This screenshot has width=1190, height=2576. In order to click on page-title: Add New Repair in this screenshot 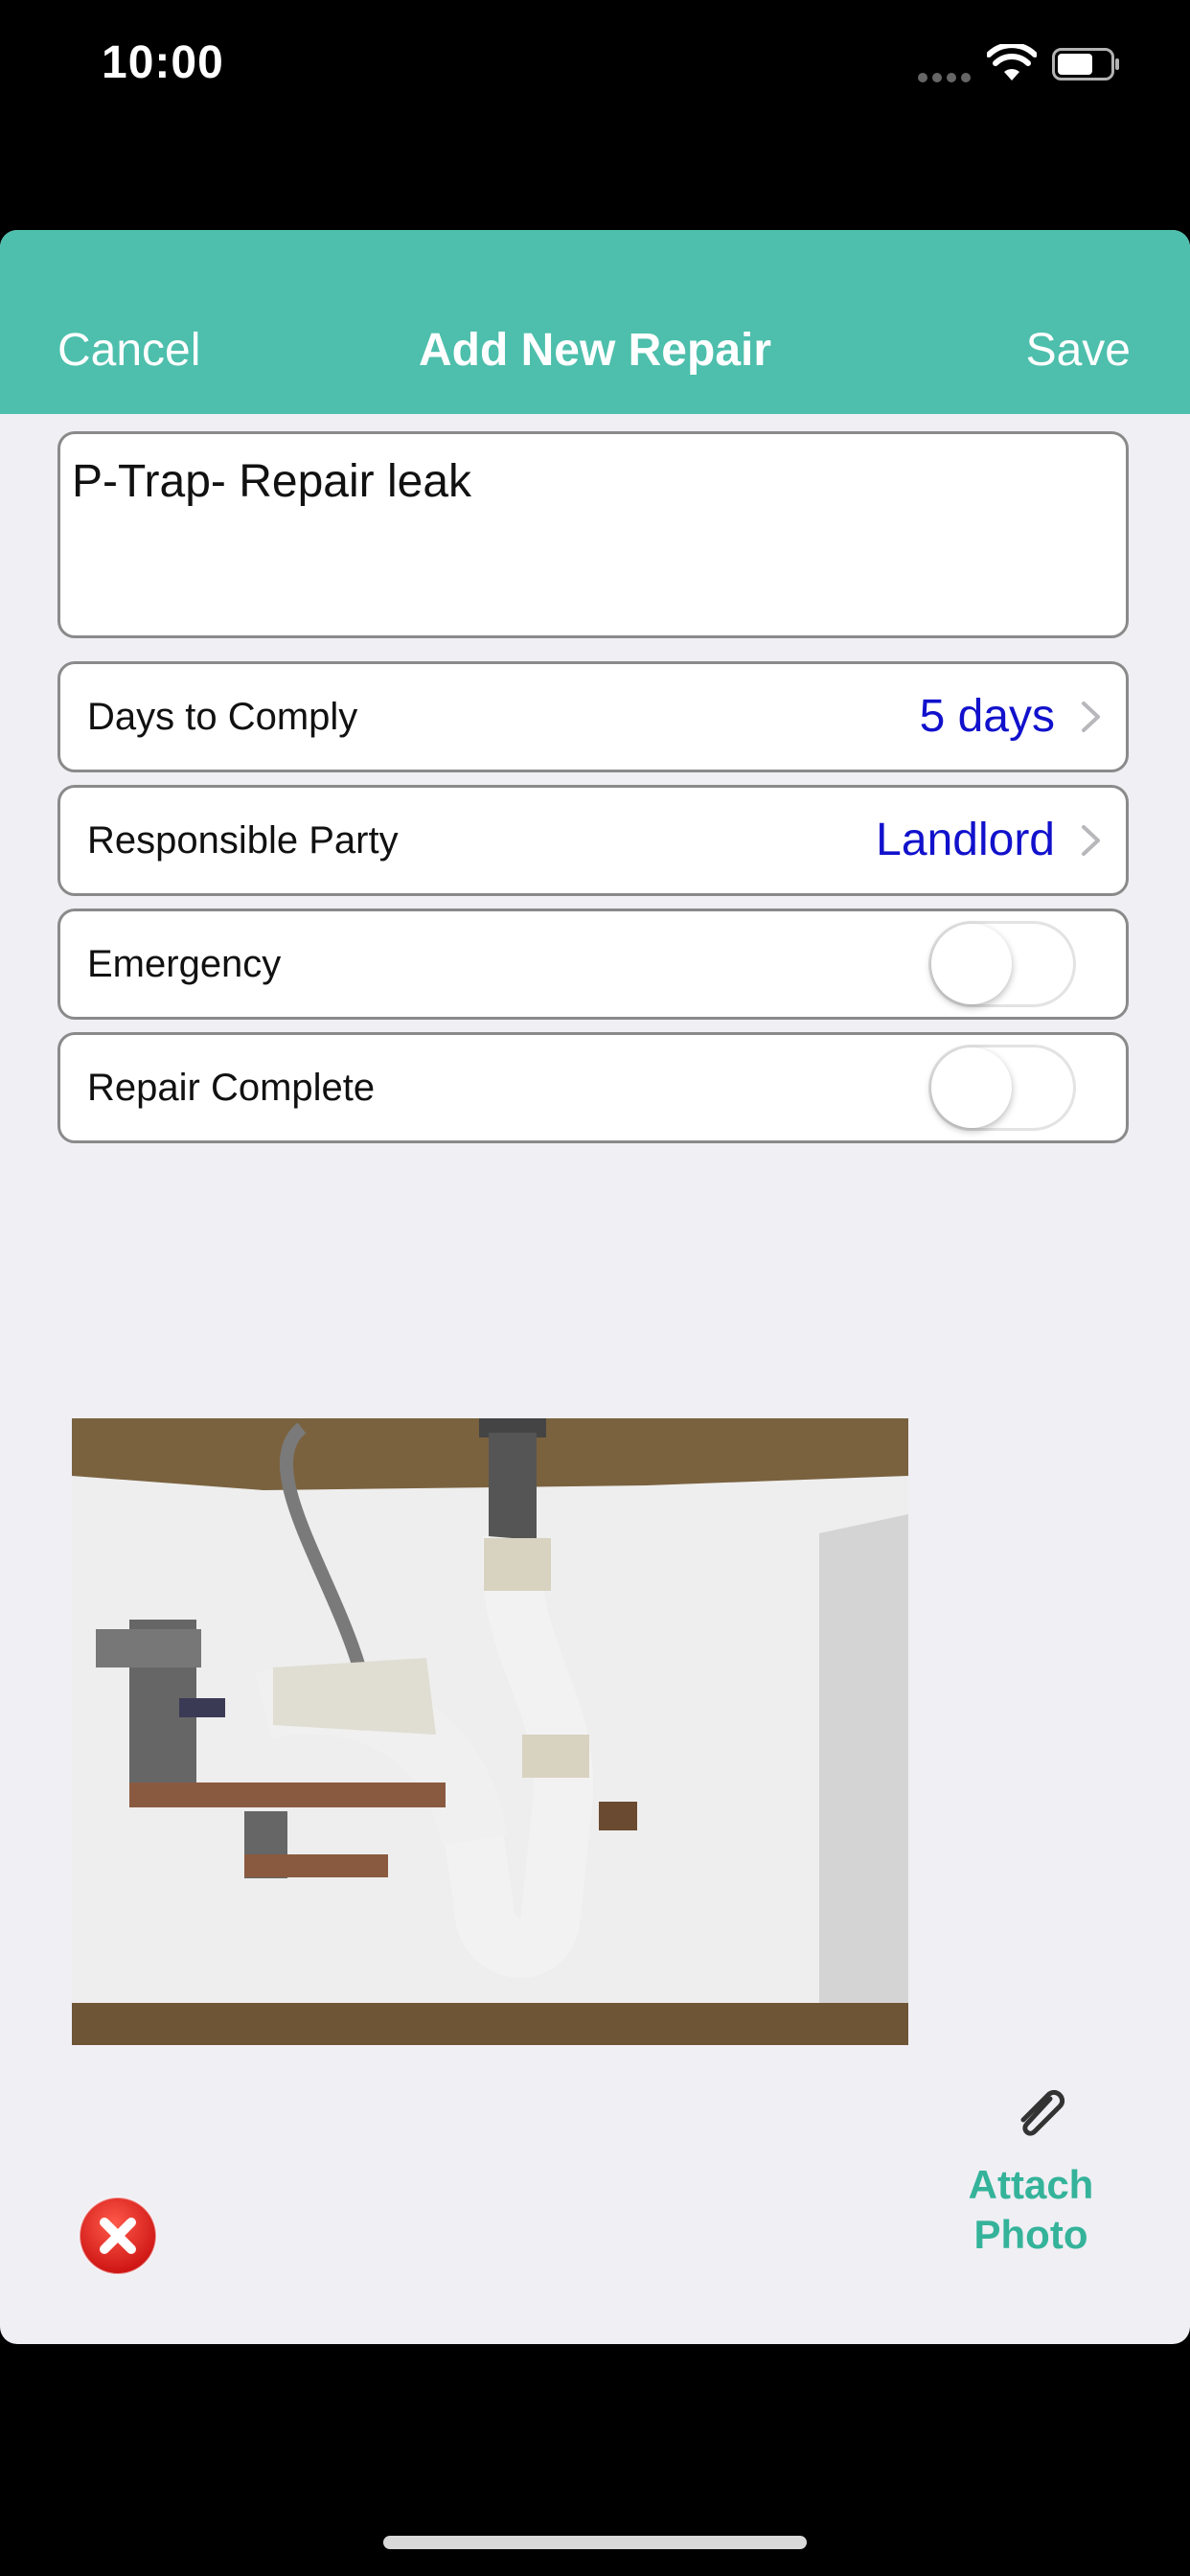, I will do `click(595, 350)`.